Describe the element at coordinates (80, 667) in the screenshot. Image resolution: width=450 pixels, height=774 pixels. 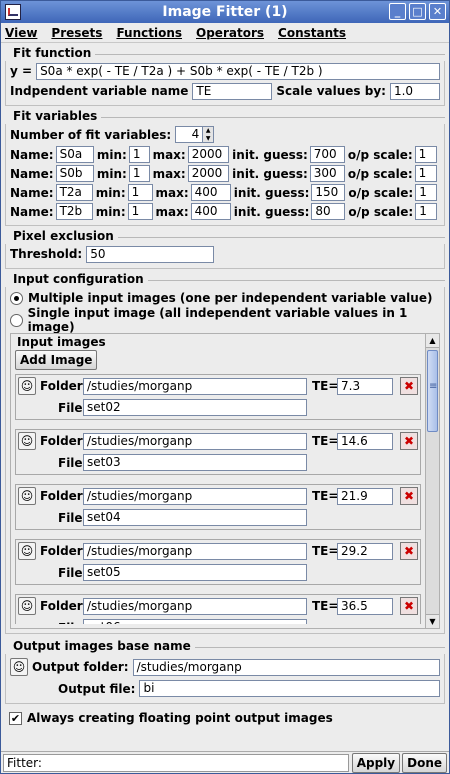
I see `output-folder-label: Output folder:` at that location.